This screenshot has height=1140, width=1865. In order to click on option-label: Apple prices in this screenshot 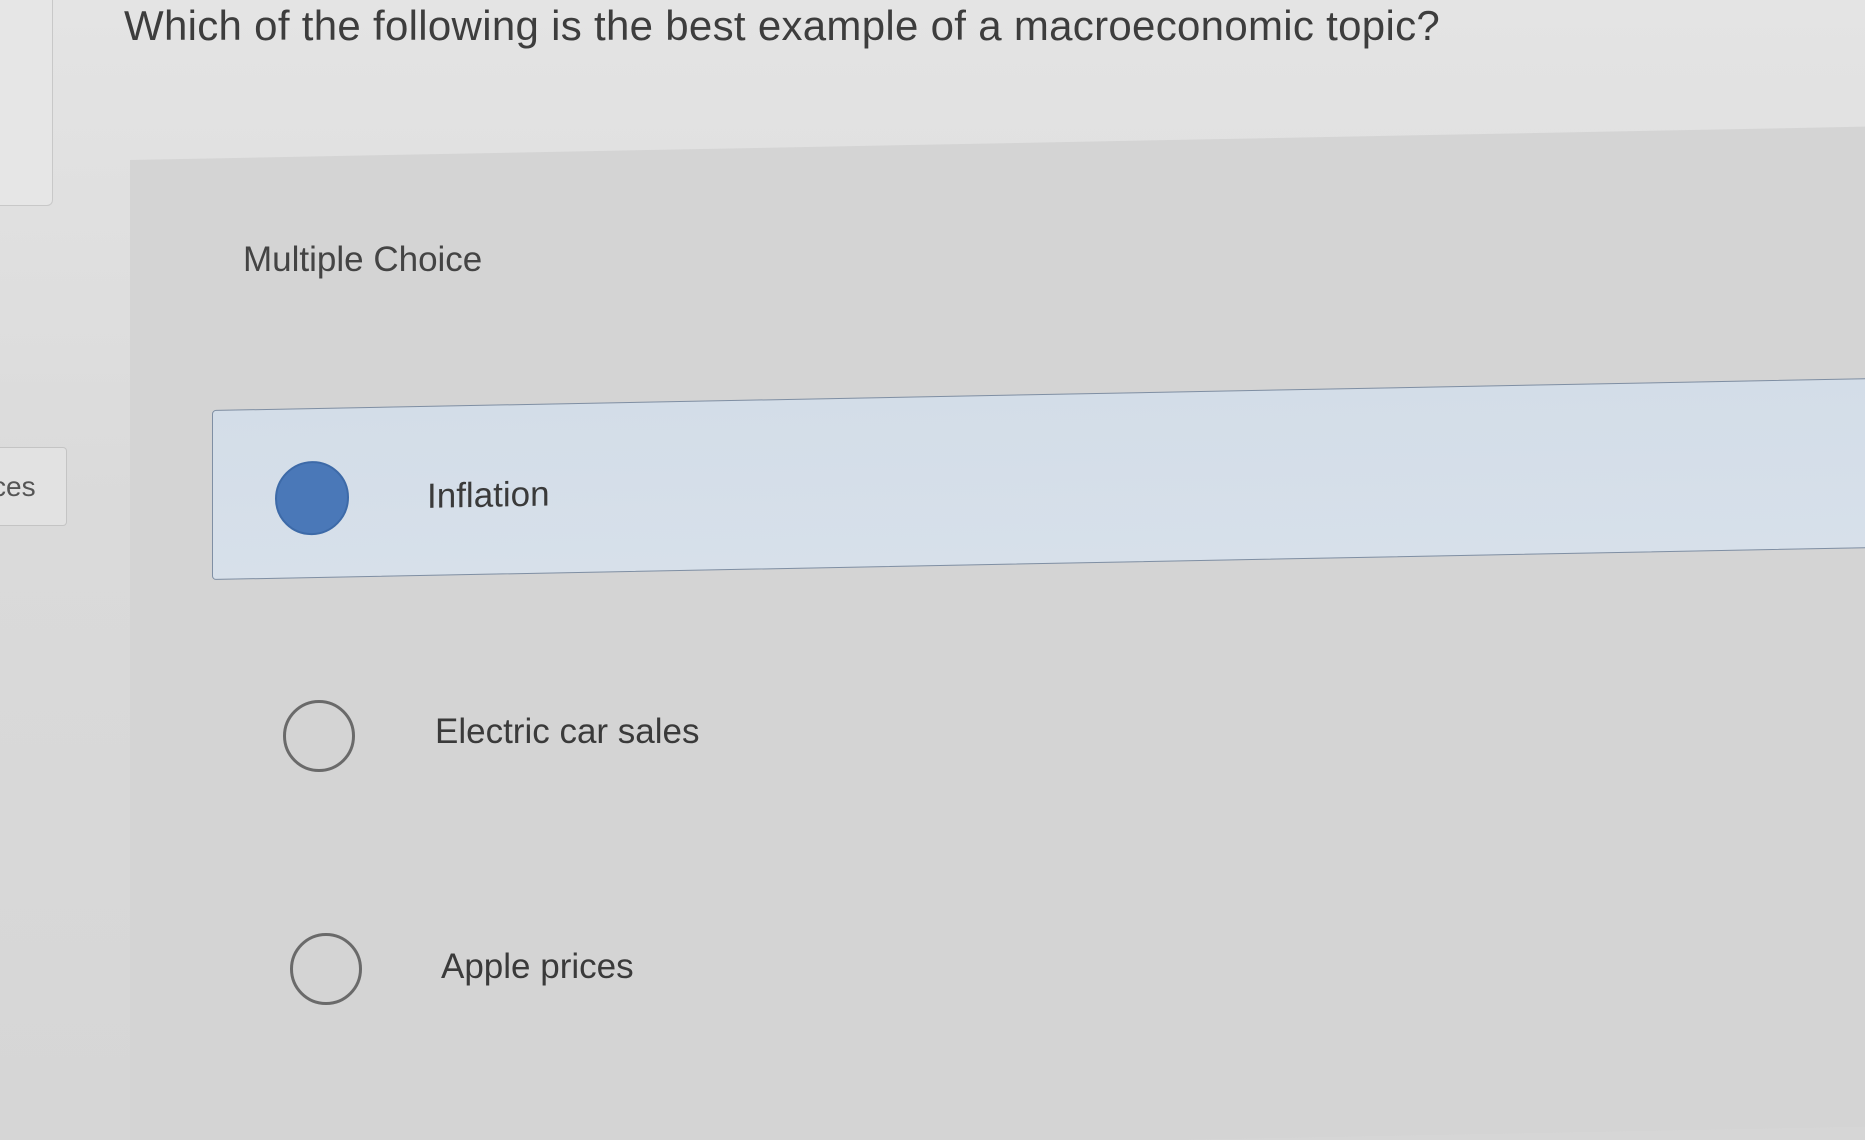, I will do `click(537, 966)`.